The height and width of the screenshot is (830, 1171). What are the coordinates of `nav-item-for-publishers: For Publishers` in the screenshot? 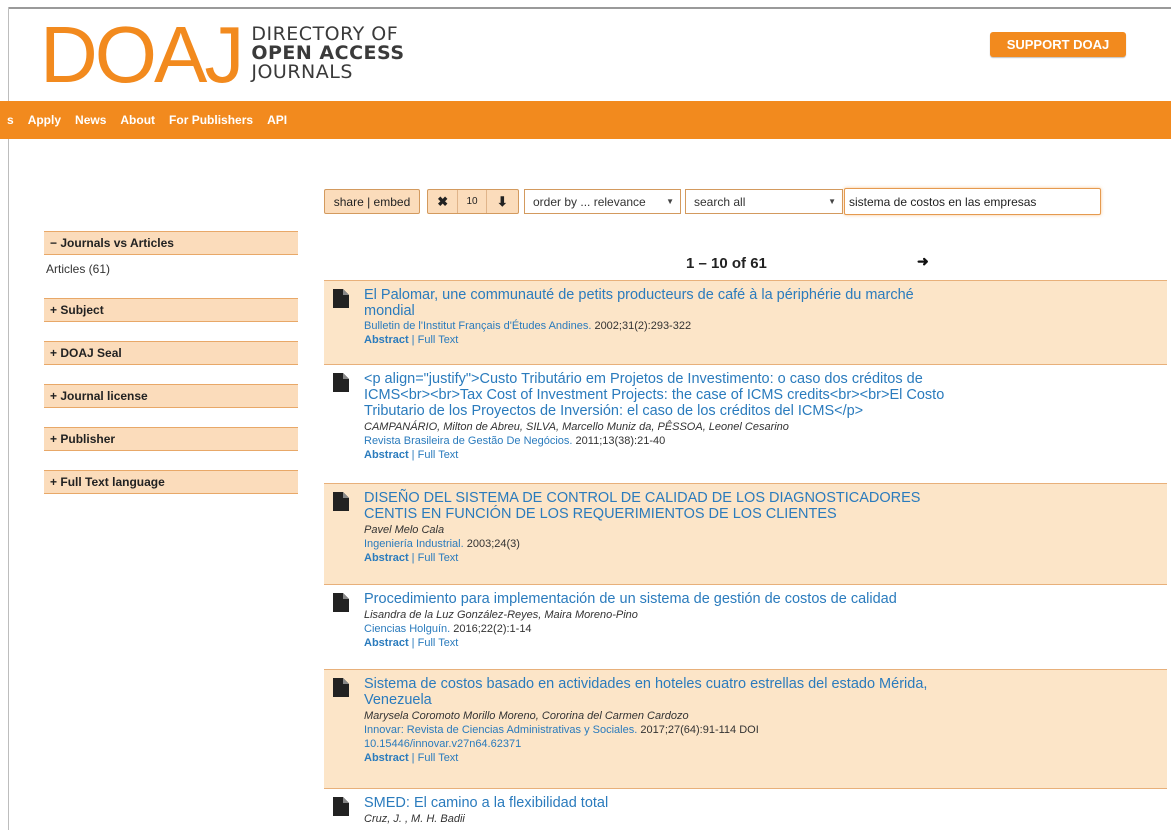 It's located at (211, 120).